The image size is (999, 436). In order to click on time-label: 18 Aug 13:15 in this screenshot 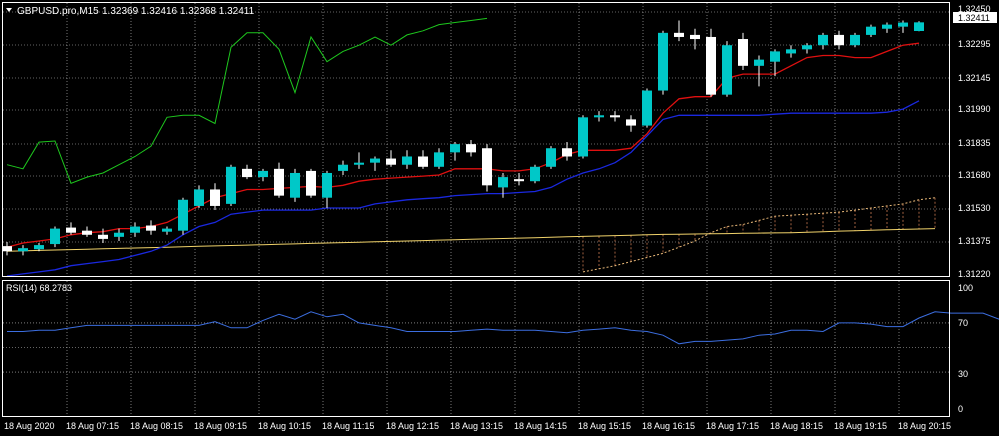, I will do `click(476, 426)`.